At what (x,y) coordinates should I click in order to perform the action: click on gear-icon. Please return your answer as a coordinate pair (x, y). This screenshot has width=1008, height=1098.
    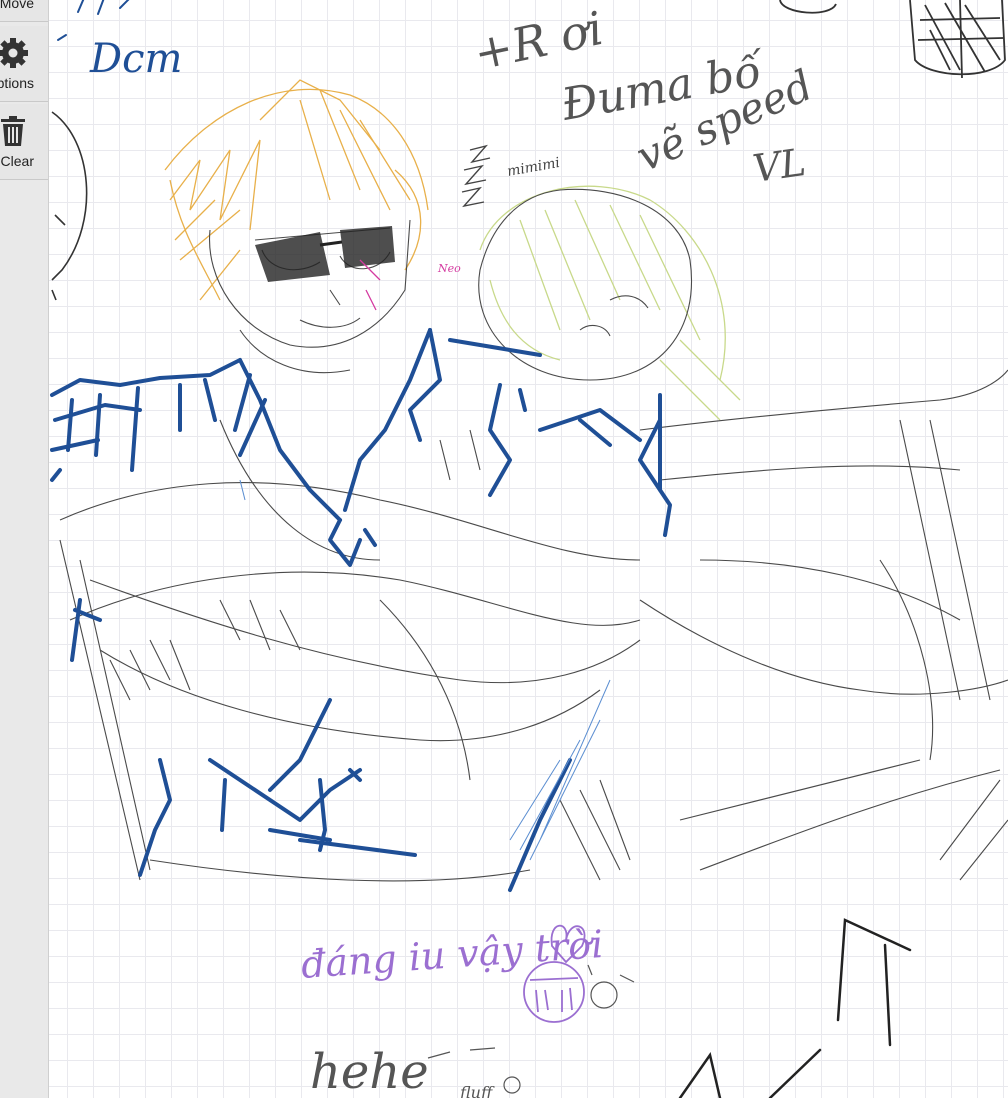
    Looking at the image, I should click on (14, 53).